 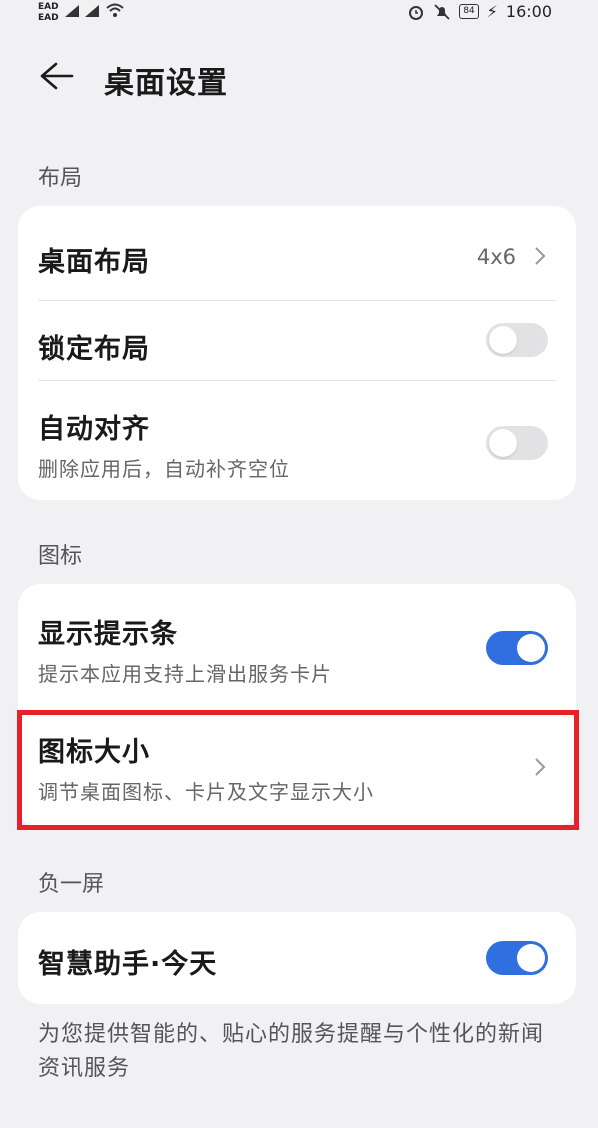 I want to click on back-button, so click(x=56, y=76).